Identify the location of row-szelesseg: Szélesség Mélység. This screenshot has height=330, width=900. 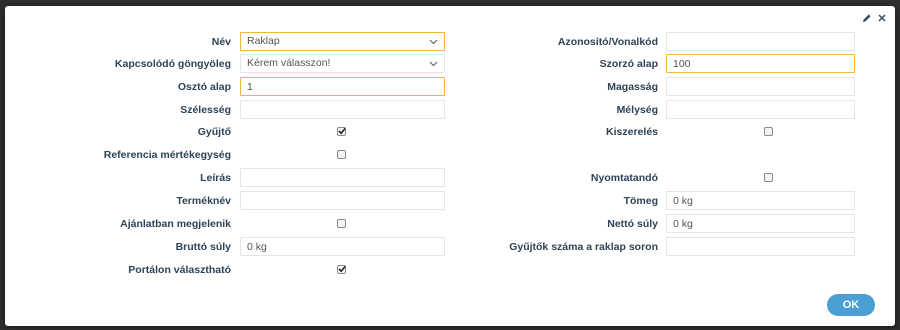
(450, 110).